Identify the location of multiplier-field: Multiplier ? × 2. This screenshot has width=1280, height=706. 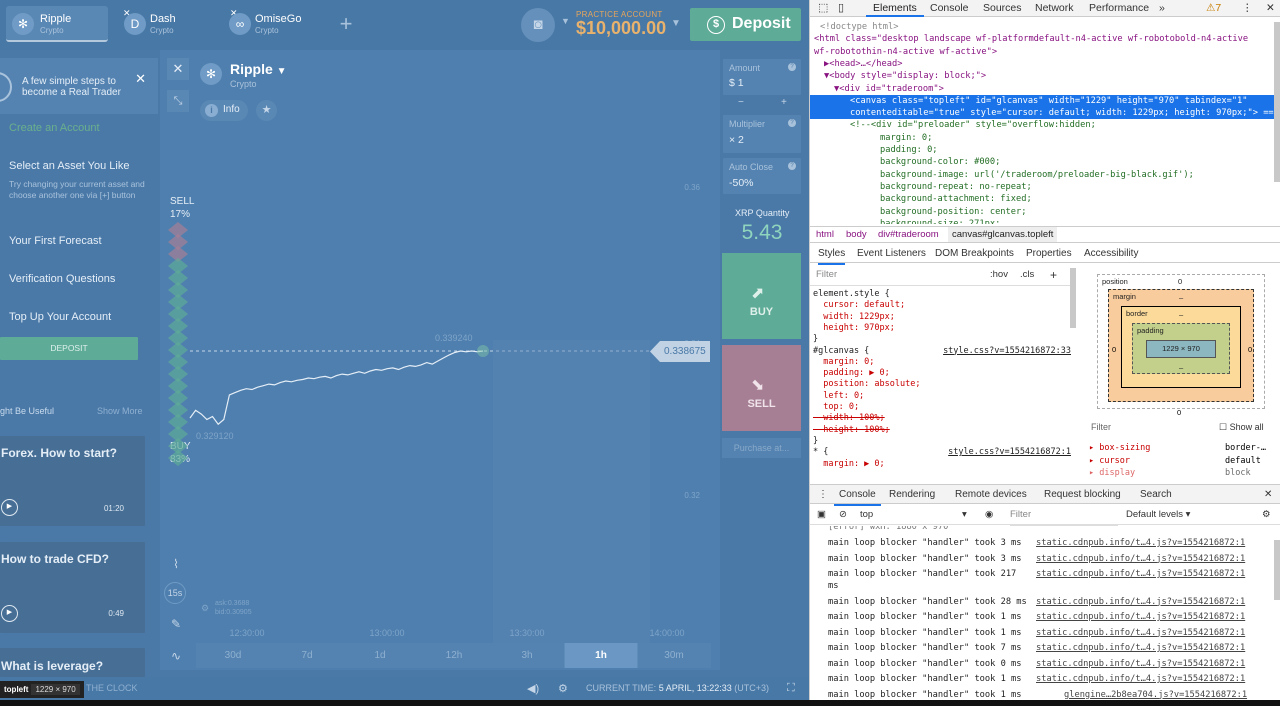
(762, 134).